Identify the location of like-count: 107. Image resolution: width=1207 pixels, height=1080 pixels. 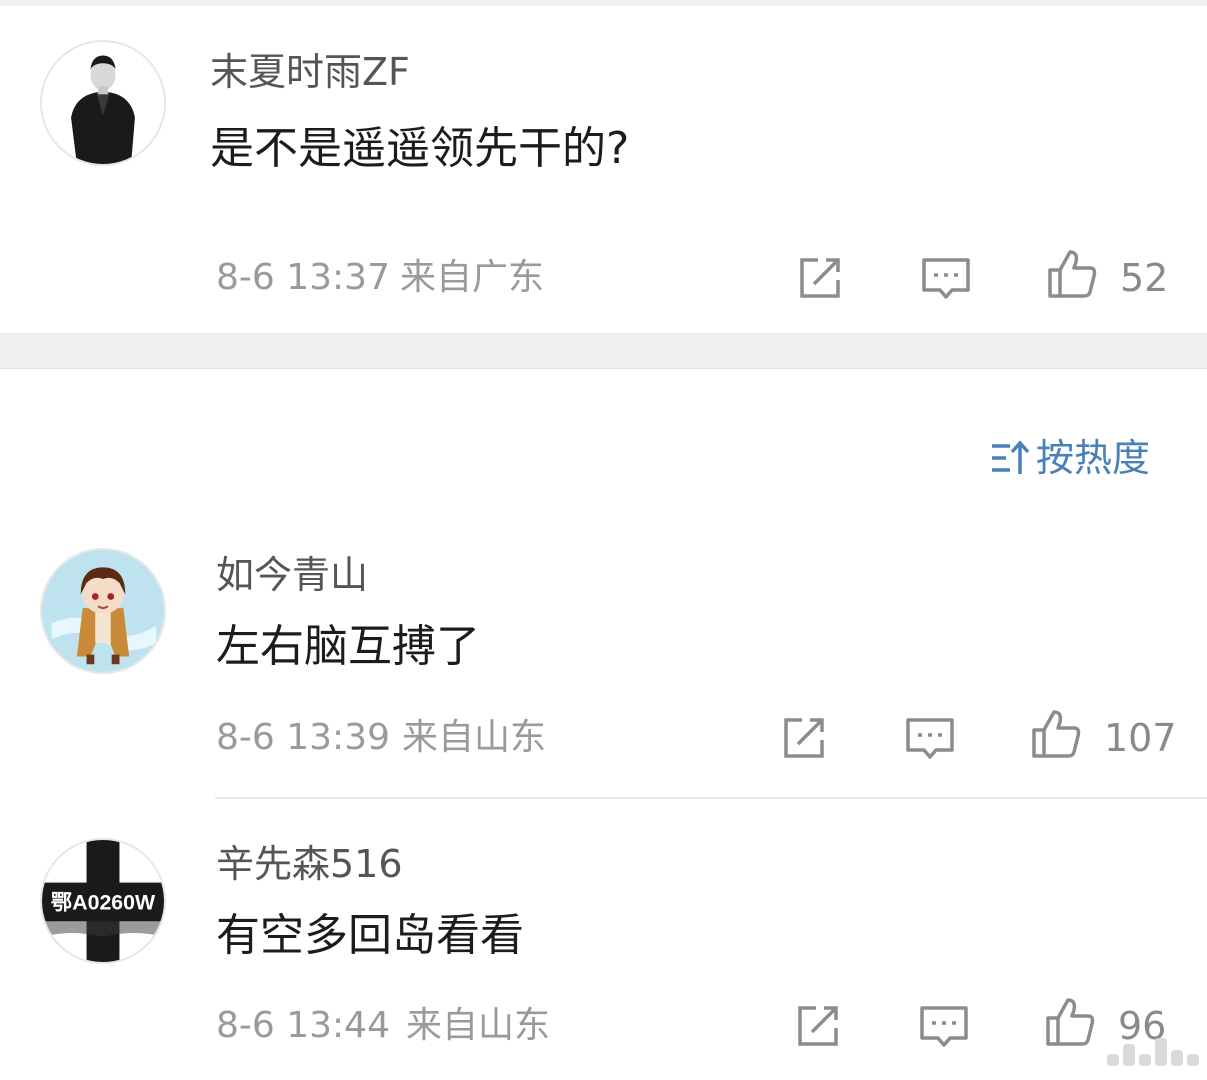
(1140, 738).